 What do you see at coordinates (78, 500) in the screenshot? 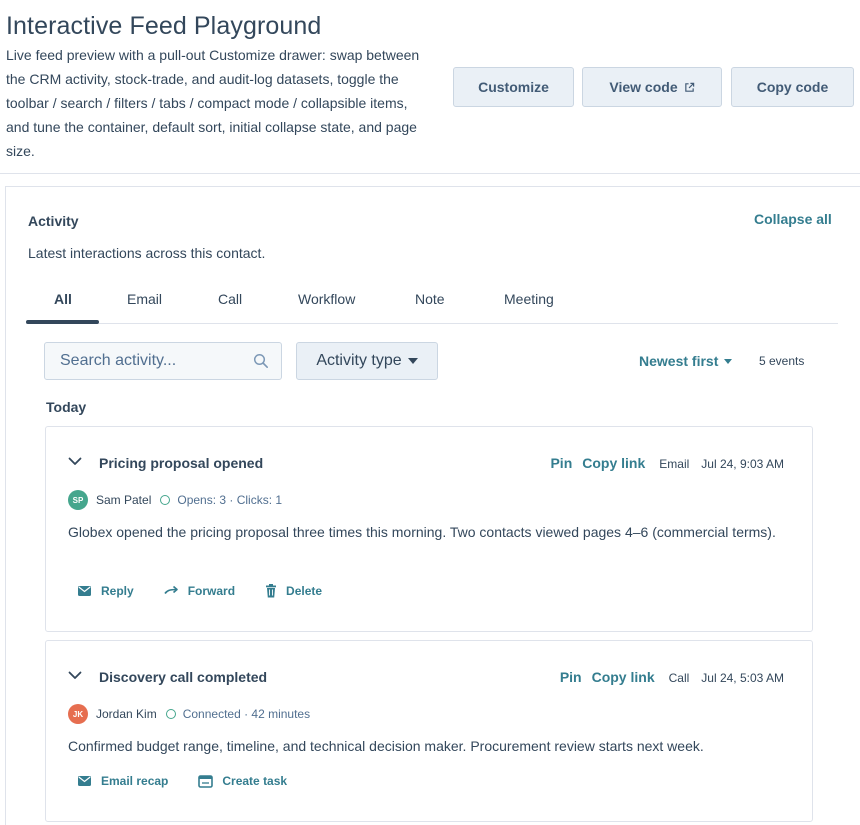
I see `avatar: SP` at bounding box center [78, 500].